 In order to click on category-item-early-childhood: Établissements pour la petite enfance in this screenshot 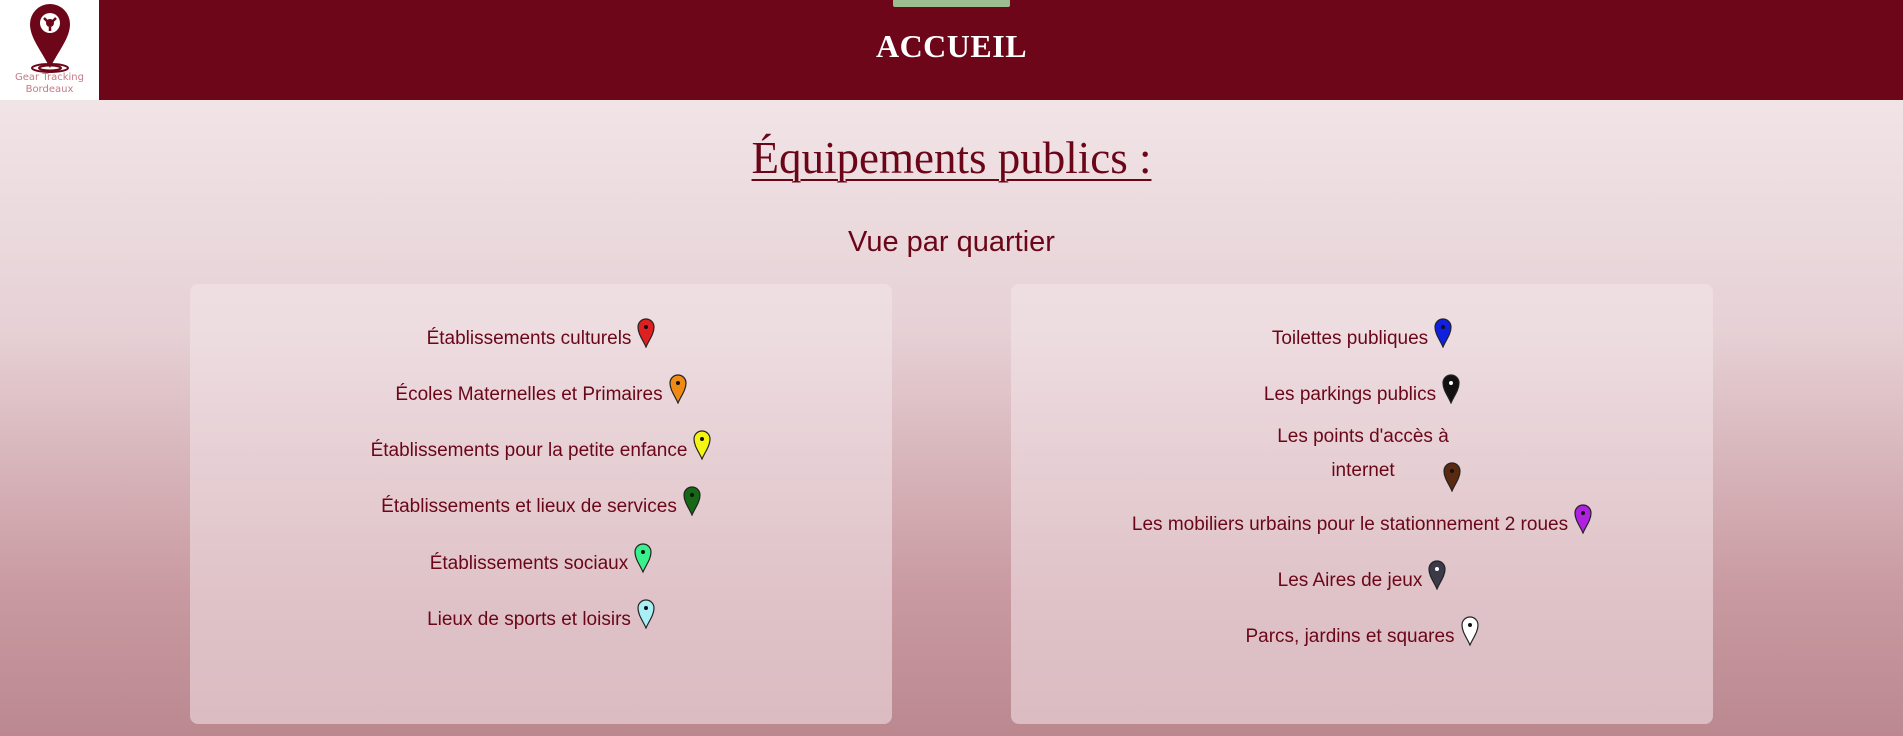, I will do `click(541, 446)`.